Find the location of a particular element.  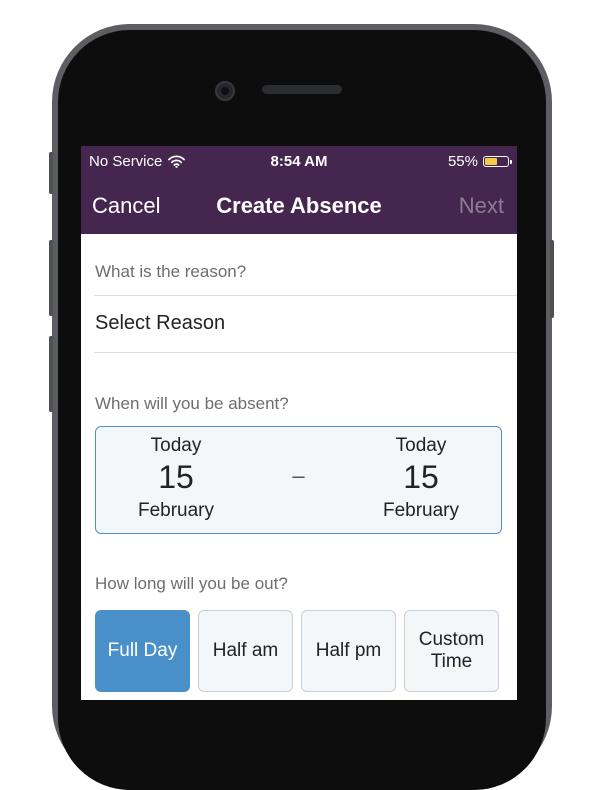

dates-section-label: When will you be absent? is located at coordinates (192, 403).